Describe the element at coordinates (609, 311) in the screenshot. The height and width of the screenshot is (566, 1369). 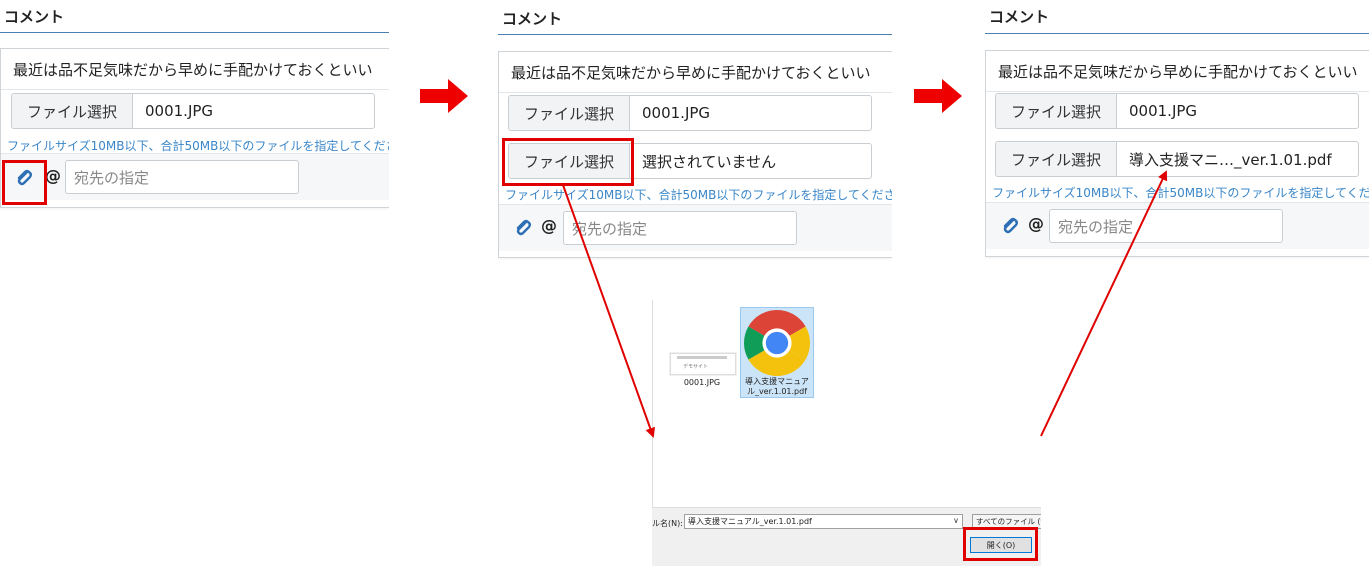
I see `arrow-to-dialog` at that location.